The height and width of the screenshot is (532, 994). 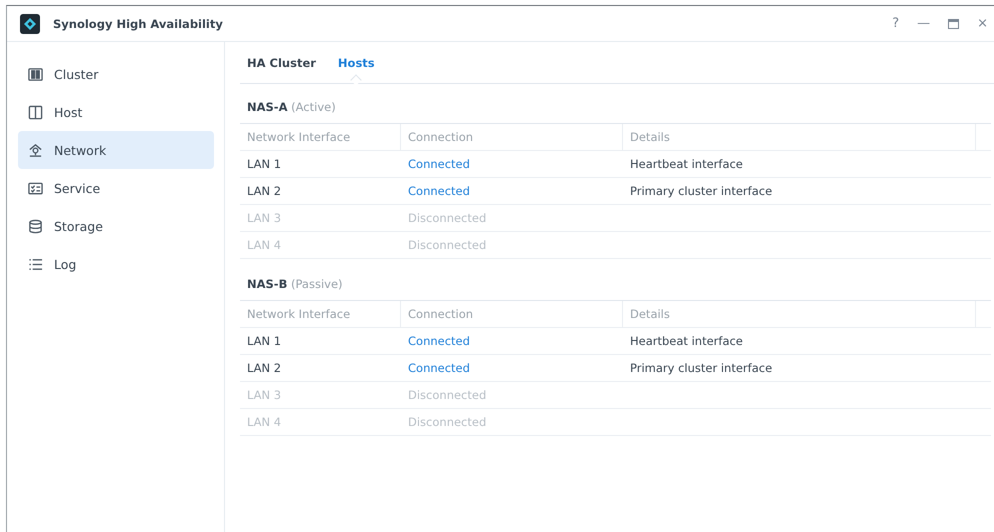 I want to click on network-icon, so click(x=35, y=150).